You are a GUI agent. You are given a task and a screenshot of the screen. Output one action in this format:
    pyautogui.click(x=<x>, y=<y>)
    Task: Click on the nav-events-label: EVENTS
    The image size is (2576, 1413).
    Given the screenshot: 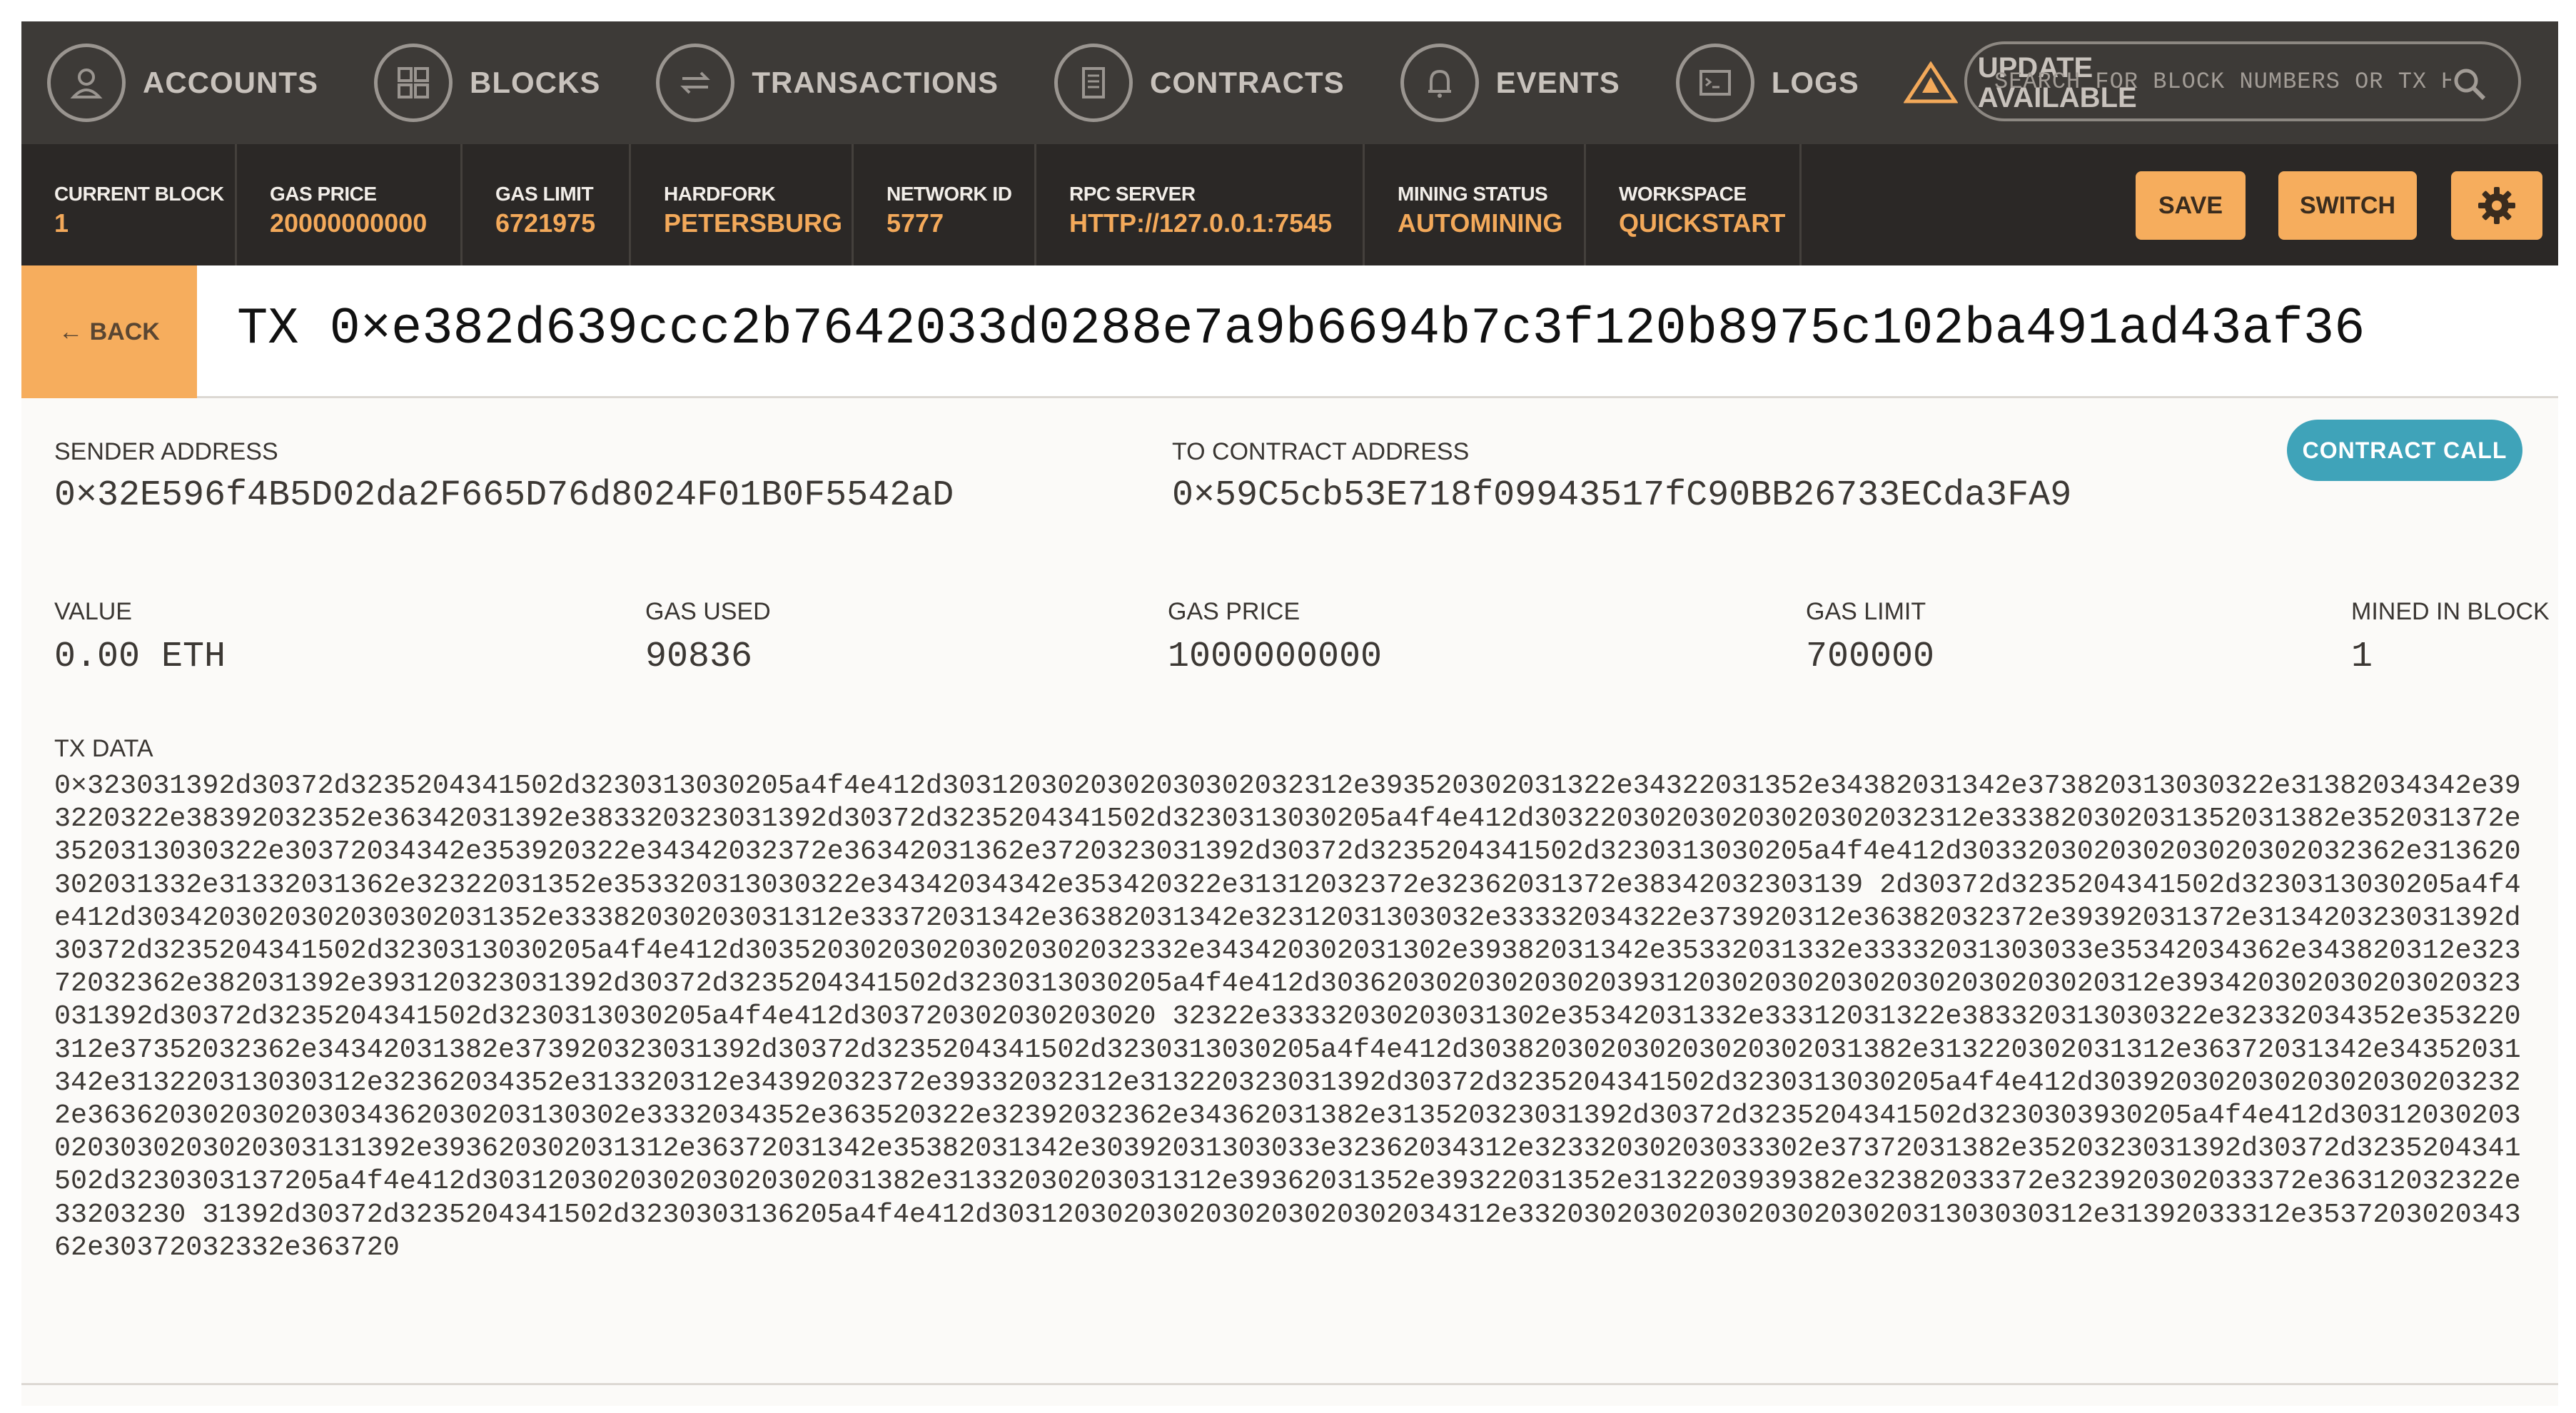 What is the action you would take?
    pyautogui.click(x=1557, y=82)
    